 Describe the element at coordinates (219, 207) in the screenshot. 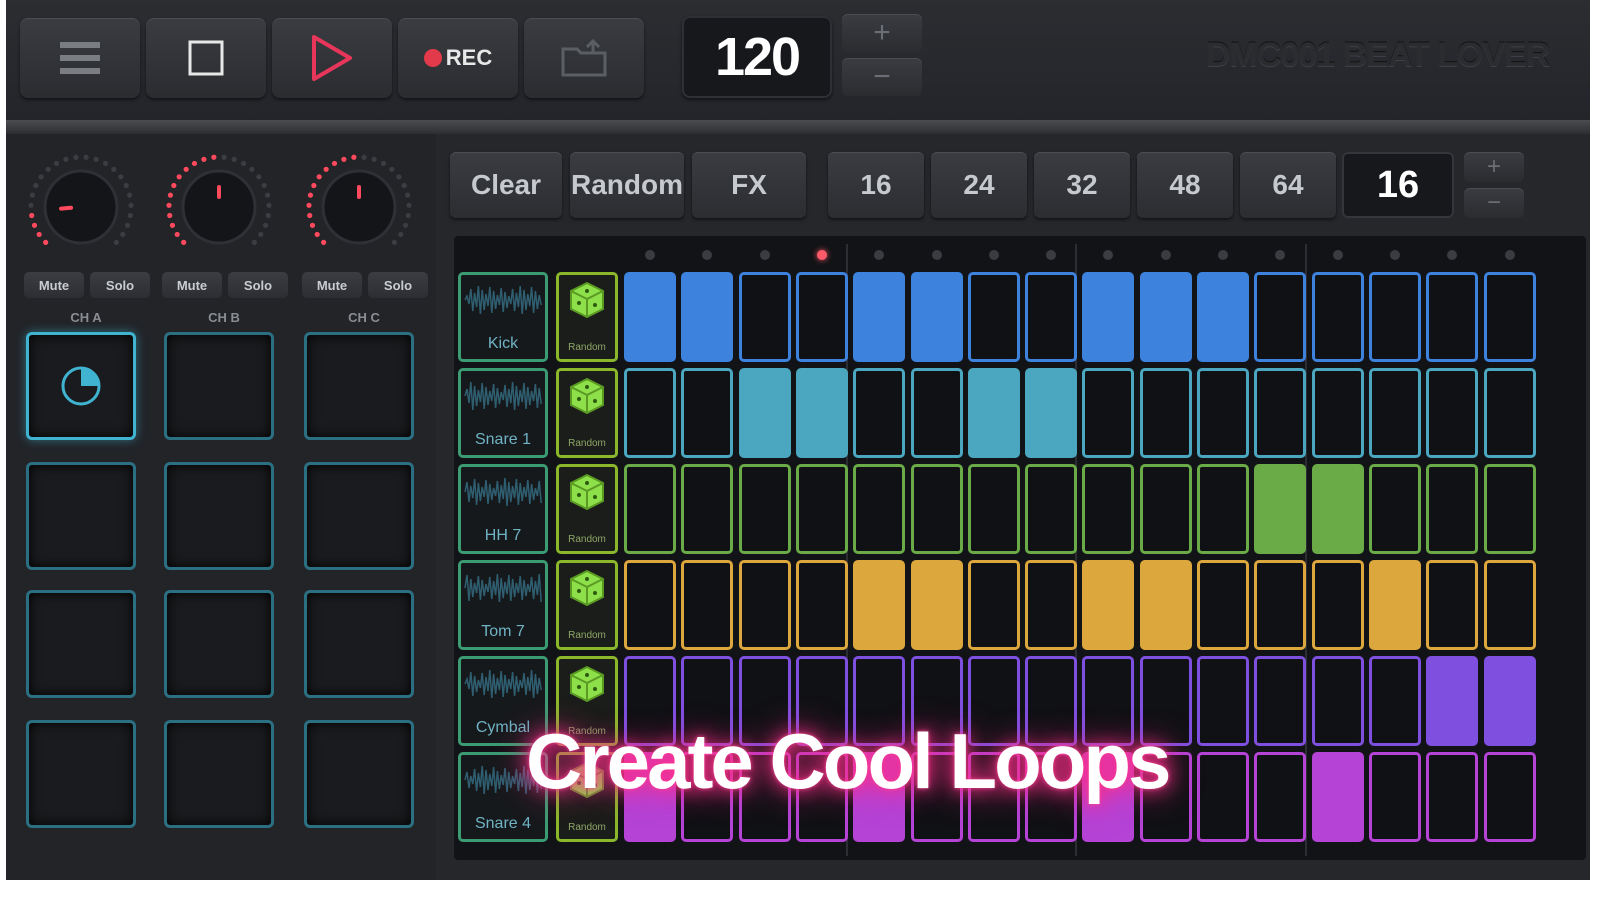

I see `knob-ch-b` at that location.